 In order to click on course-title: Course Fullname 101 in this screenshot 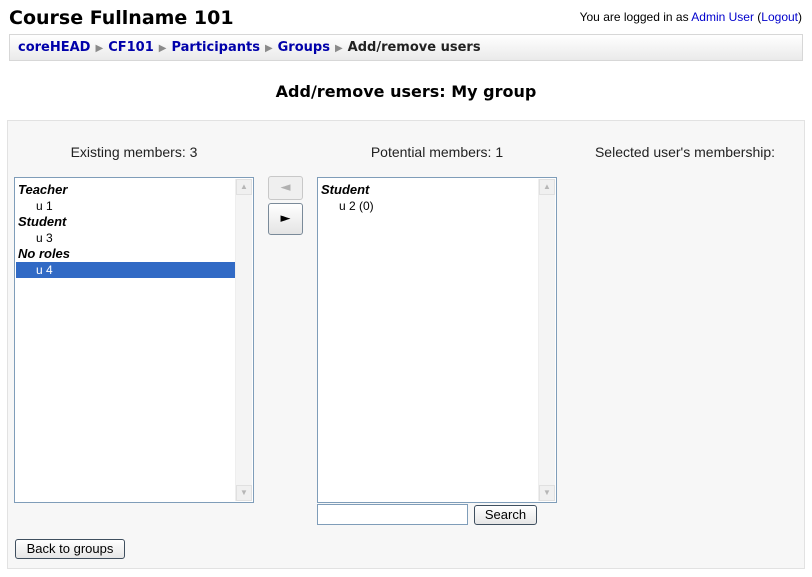, I will do `click(121, 18)`.